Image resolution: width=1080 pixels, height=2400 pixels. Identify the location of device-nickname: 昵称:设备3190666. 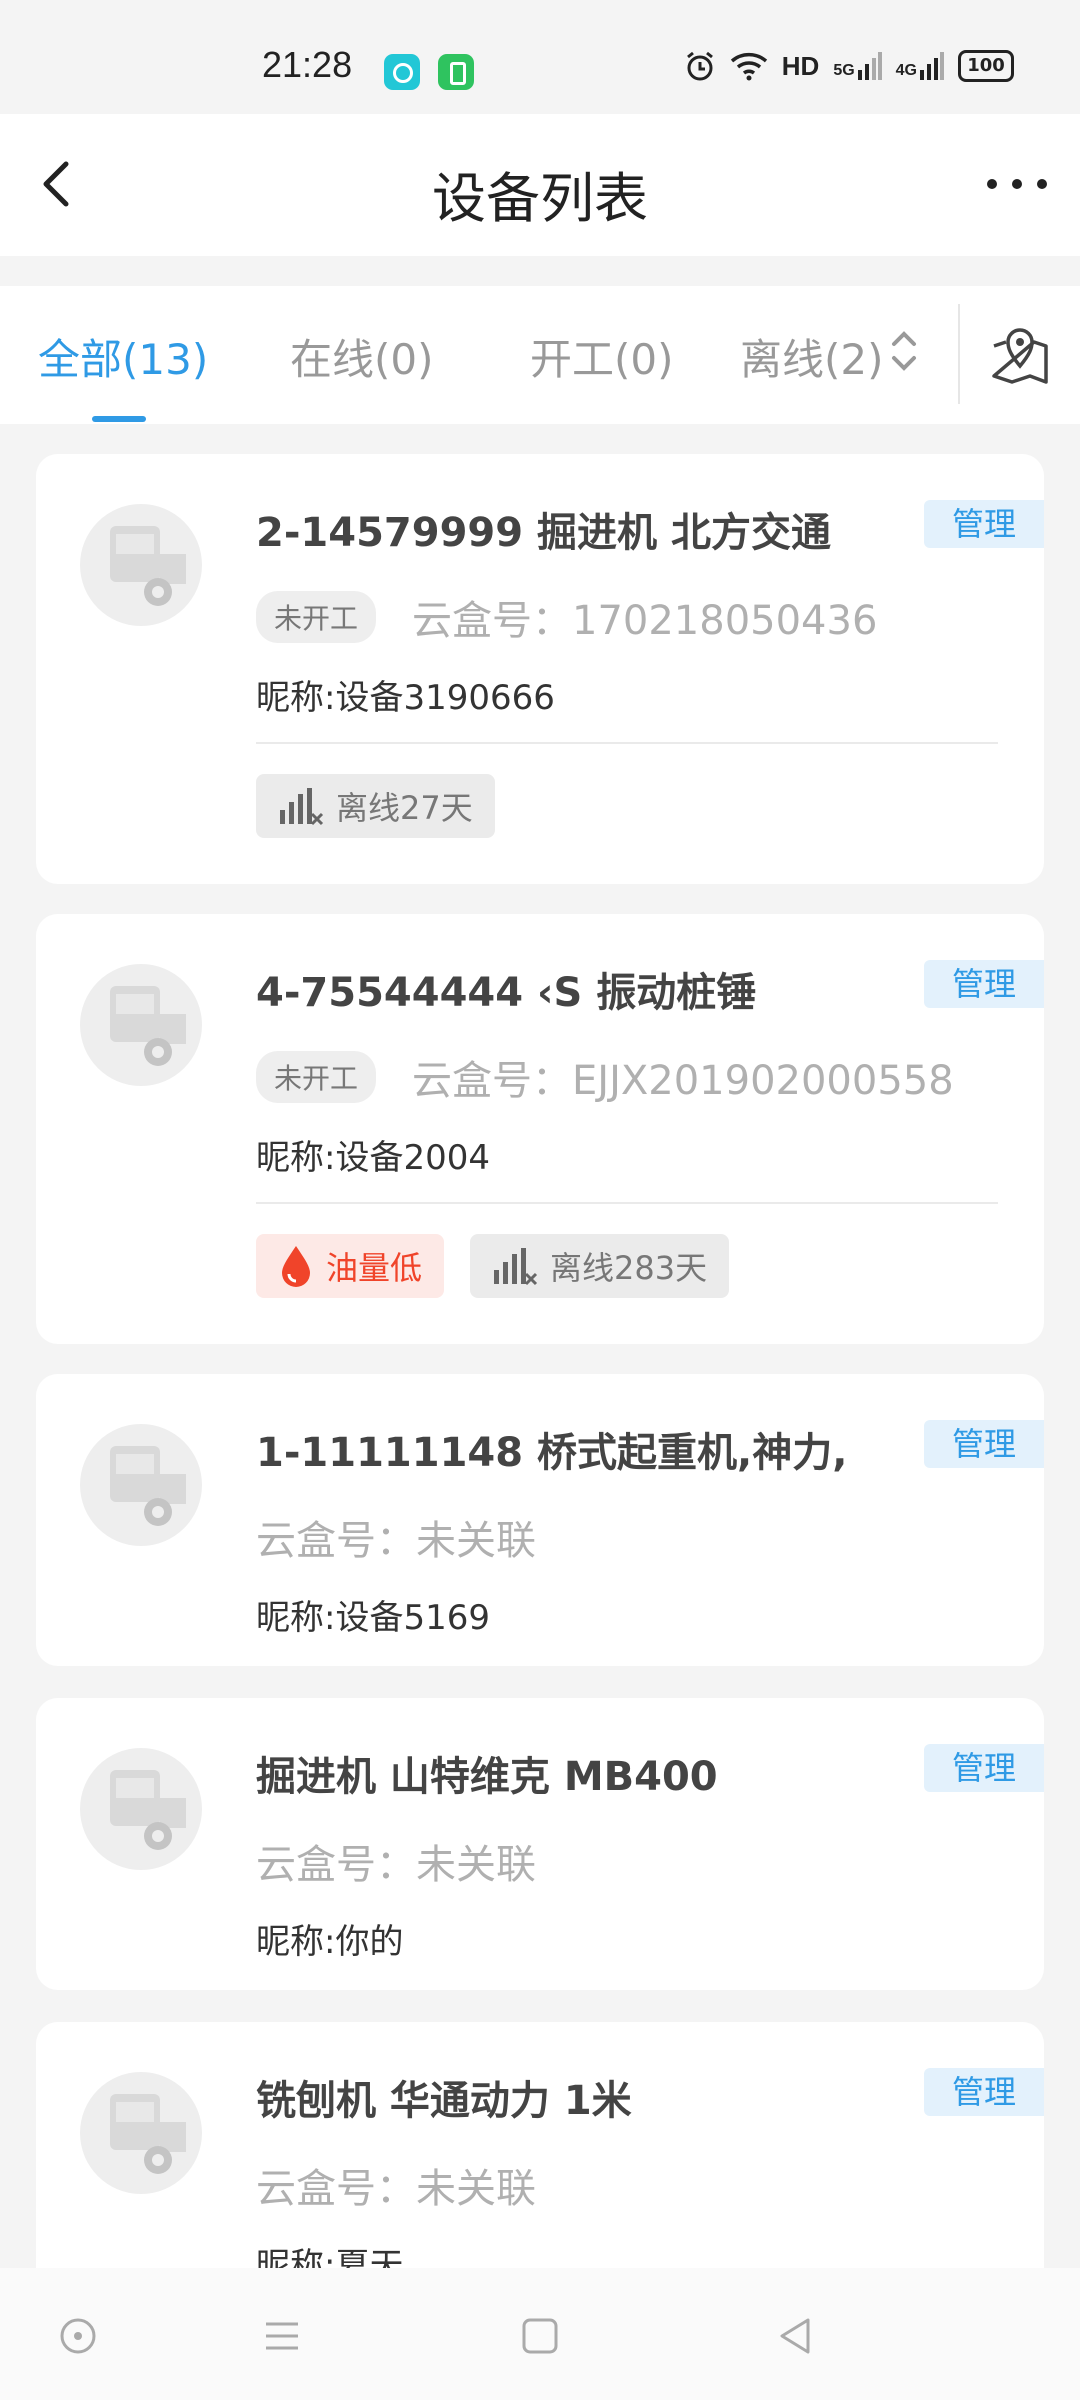
(405, 698).